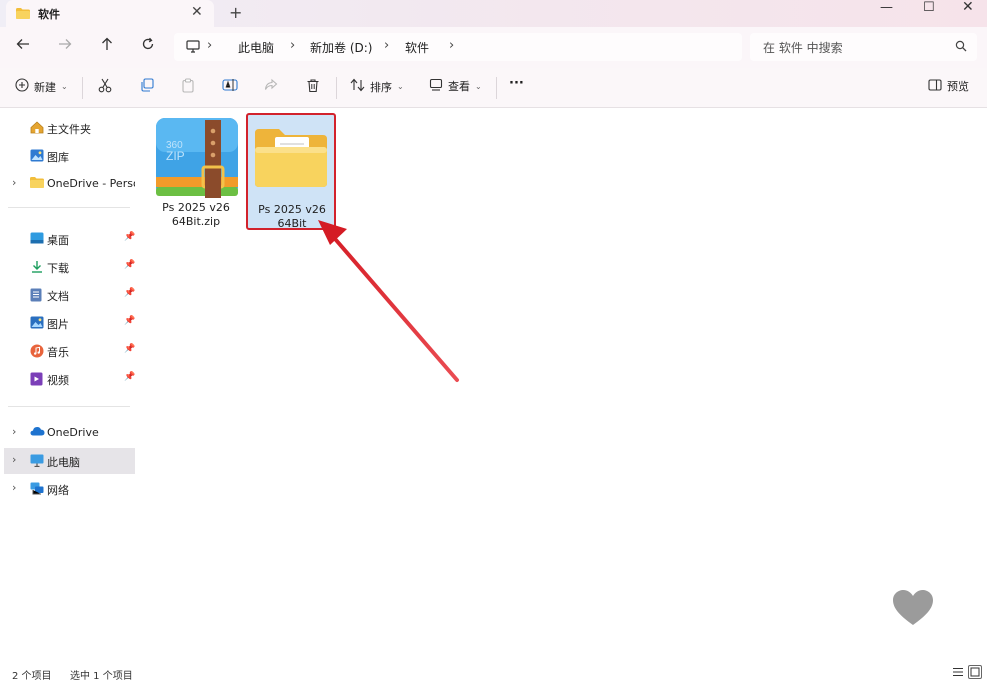 This screenshot has width=987, height=683. I want to click on preview-button: 预览, so click(948, 86).